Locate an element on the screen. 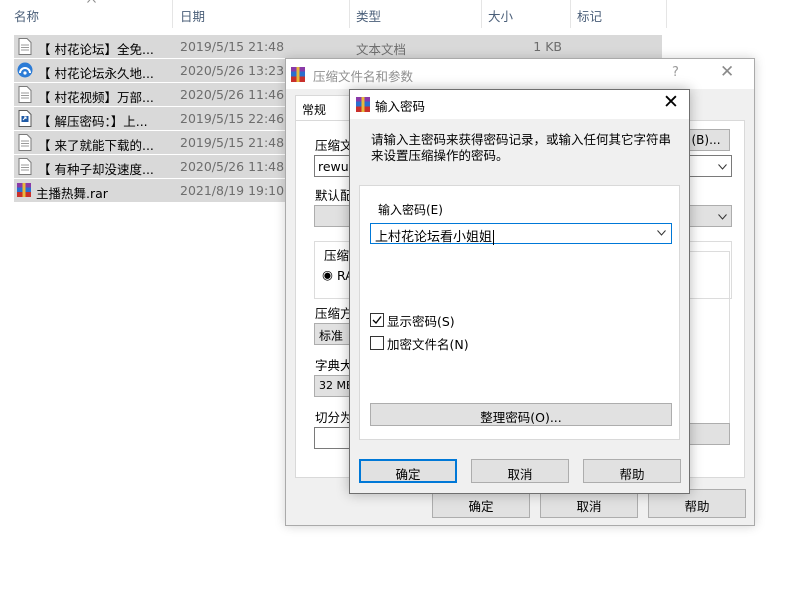 The image size is (800, 594). text-cursor is located at coordinates (494, 237).